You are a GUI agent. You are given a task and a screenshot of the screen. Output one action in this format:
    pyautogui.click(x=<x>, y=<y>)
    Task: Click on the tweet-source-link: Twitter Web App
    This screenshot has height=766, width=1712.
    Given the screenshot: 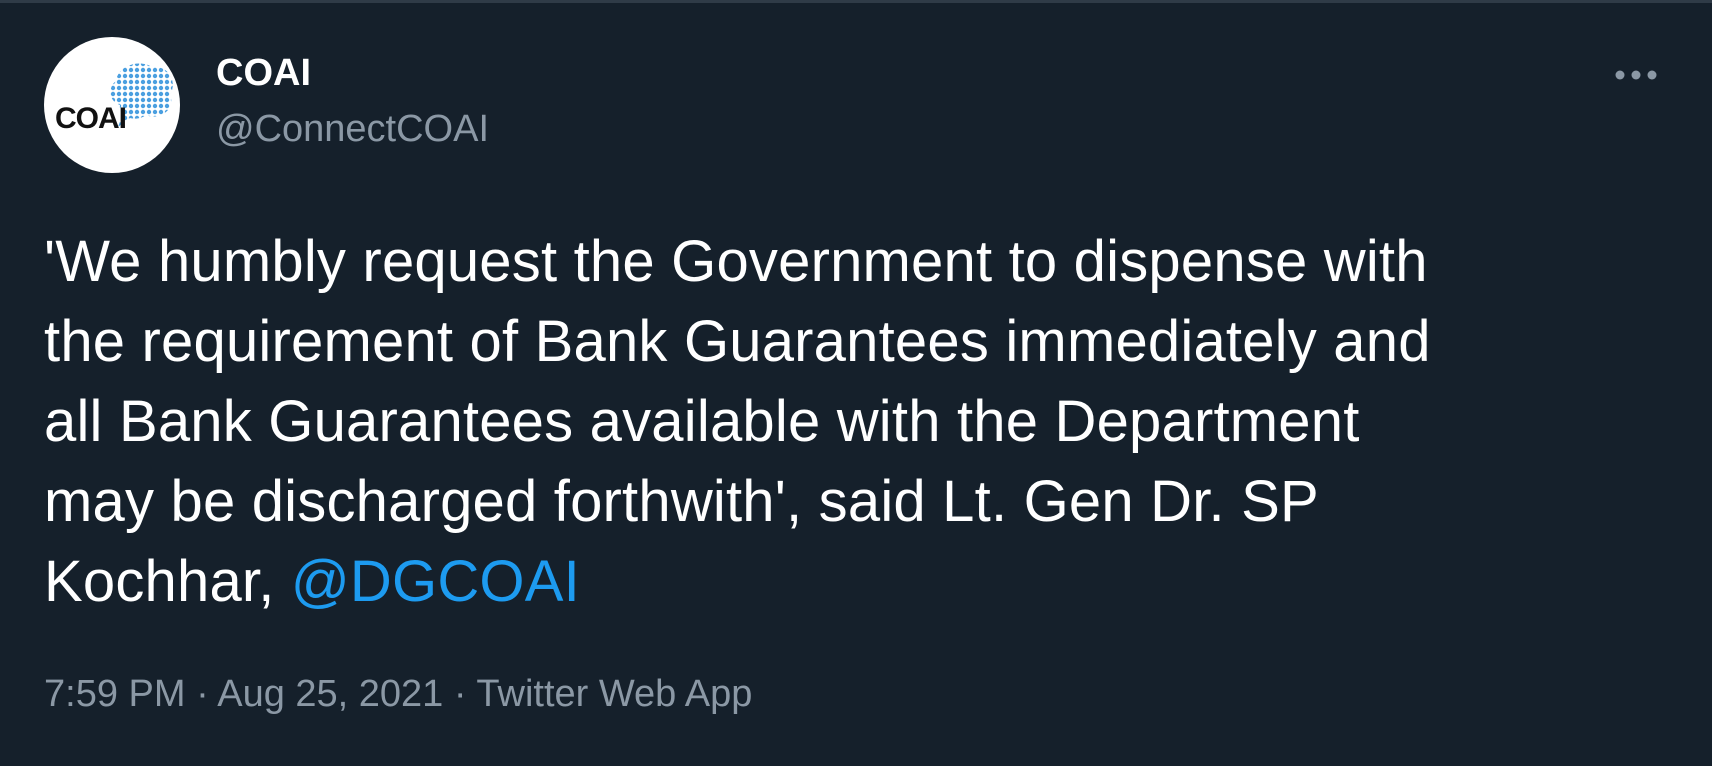 What is the action you would take?
    pyautogui.click(x=614, y=694)
    